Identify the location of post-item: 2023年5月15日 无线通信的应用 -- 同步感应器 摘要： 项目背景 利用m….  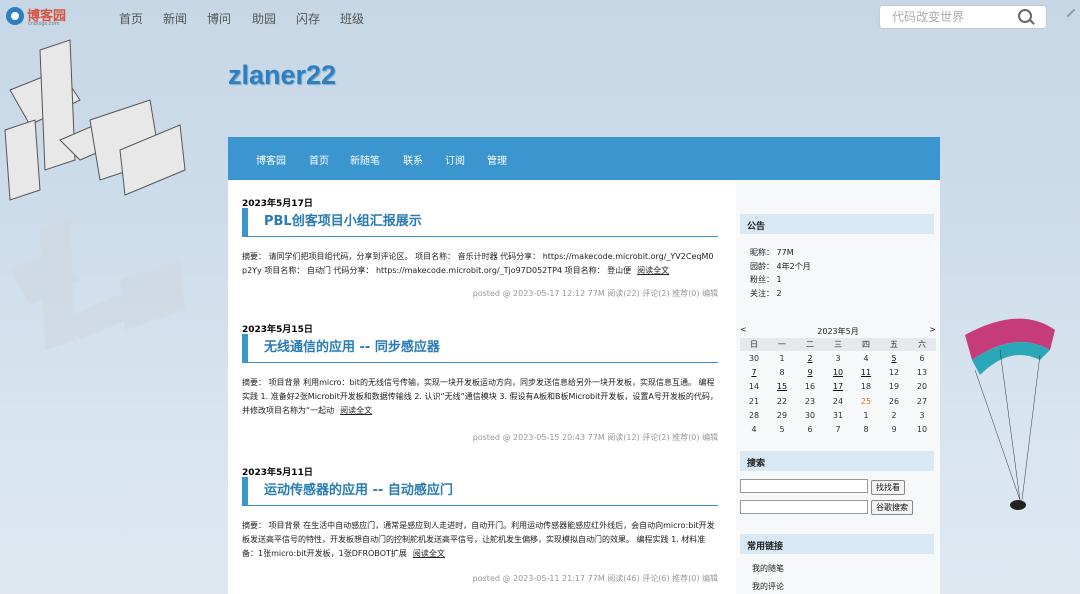
(480, 387).